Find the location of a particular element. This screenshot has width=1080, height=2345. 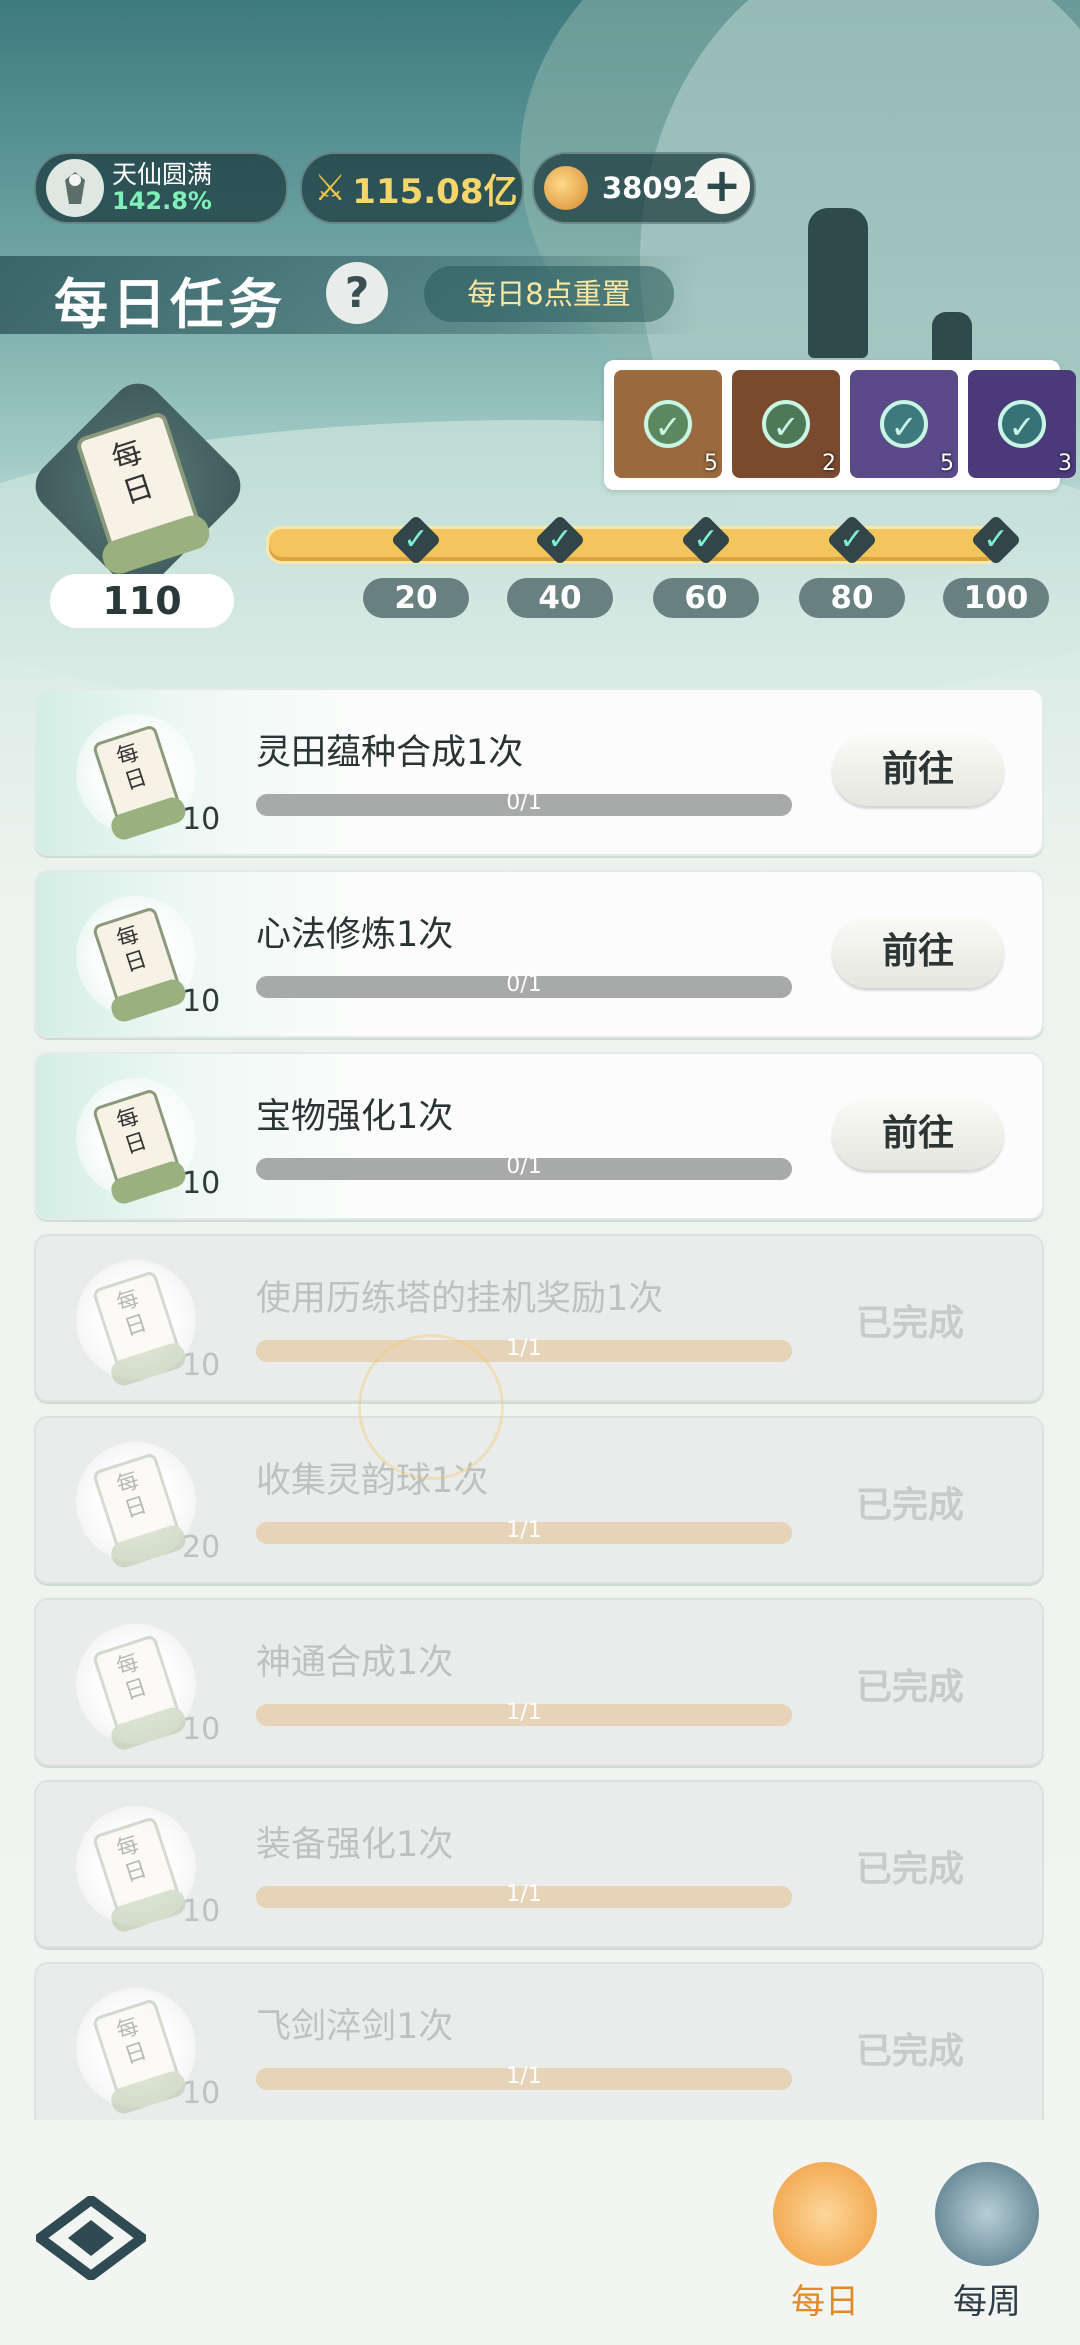

milestone-reward-panel: ✓ 5 ✓ 2 ✓ 5 ✓ 3 is located at coordinates (840, 425).